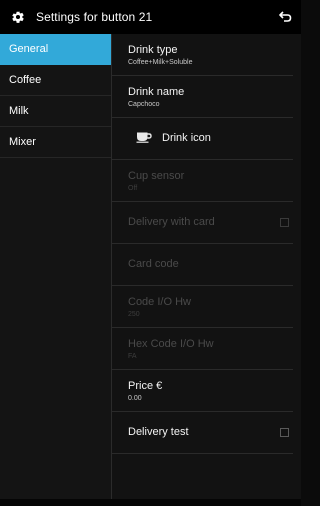 The height and width of the screenshot is (506, 320). I want to click on delivery-test-checkbox, so click(284, 432).